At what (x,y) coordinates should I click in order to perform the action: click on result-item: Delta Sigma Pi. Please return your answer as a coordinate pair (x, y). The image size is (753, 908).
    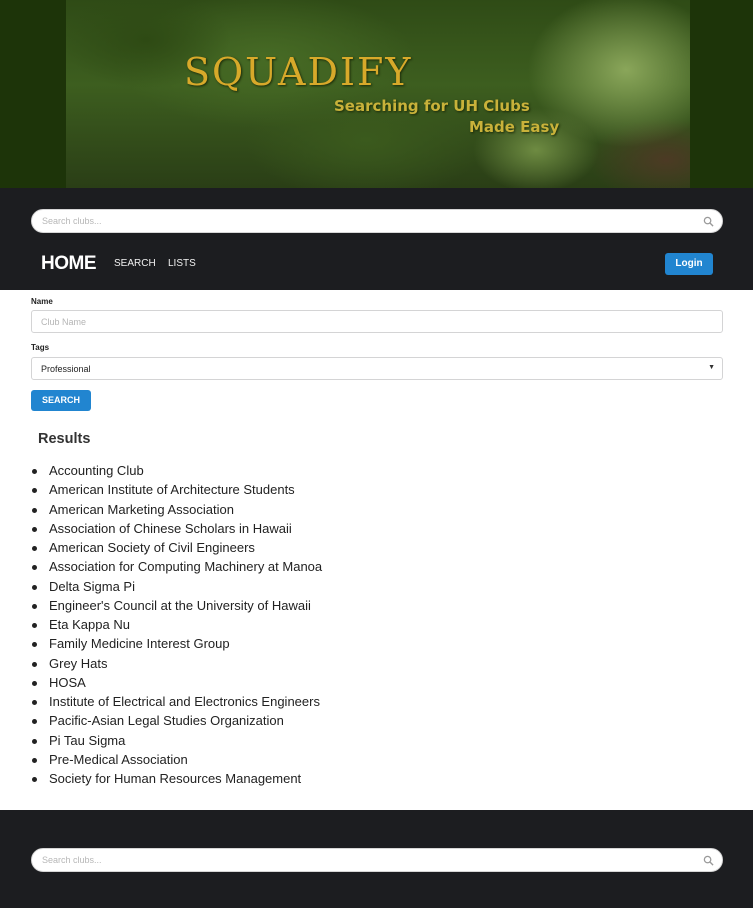
    Looking at the image, I should click on (176, 586).